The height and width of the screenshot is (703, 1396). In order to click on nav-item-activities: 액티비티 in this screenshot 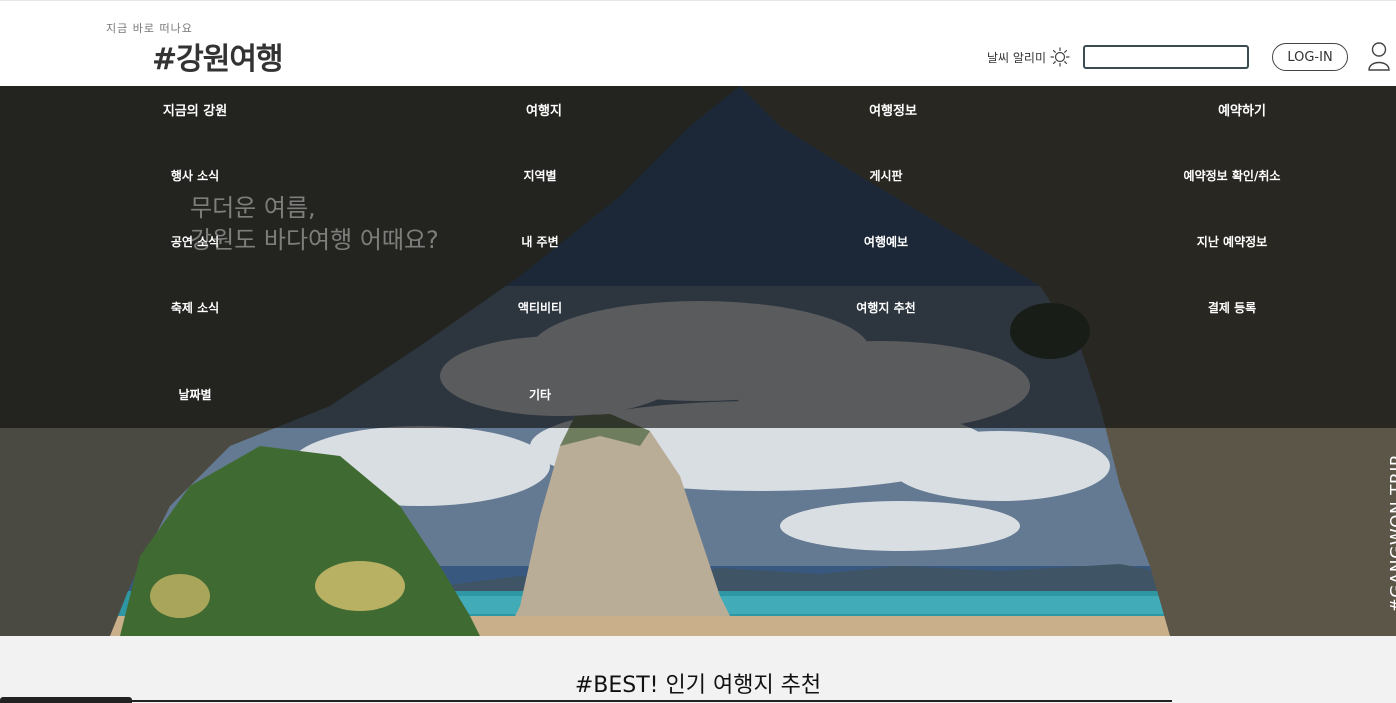, I will do `click(540, 307)`.